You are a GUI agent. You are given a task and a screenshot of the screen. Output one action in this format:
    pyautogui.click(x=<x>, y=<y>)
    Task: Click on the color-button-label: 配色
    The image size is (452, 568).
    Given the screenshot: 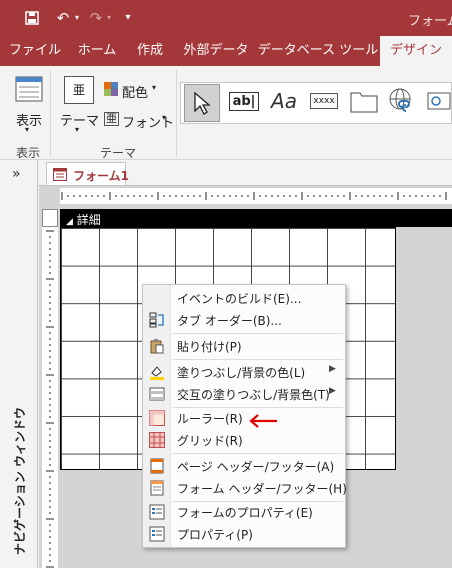 What is the action you would take?
    pyautogui.click(x=135, y=93)
    